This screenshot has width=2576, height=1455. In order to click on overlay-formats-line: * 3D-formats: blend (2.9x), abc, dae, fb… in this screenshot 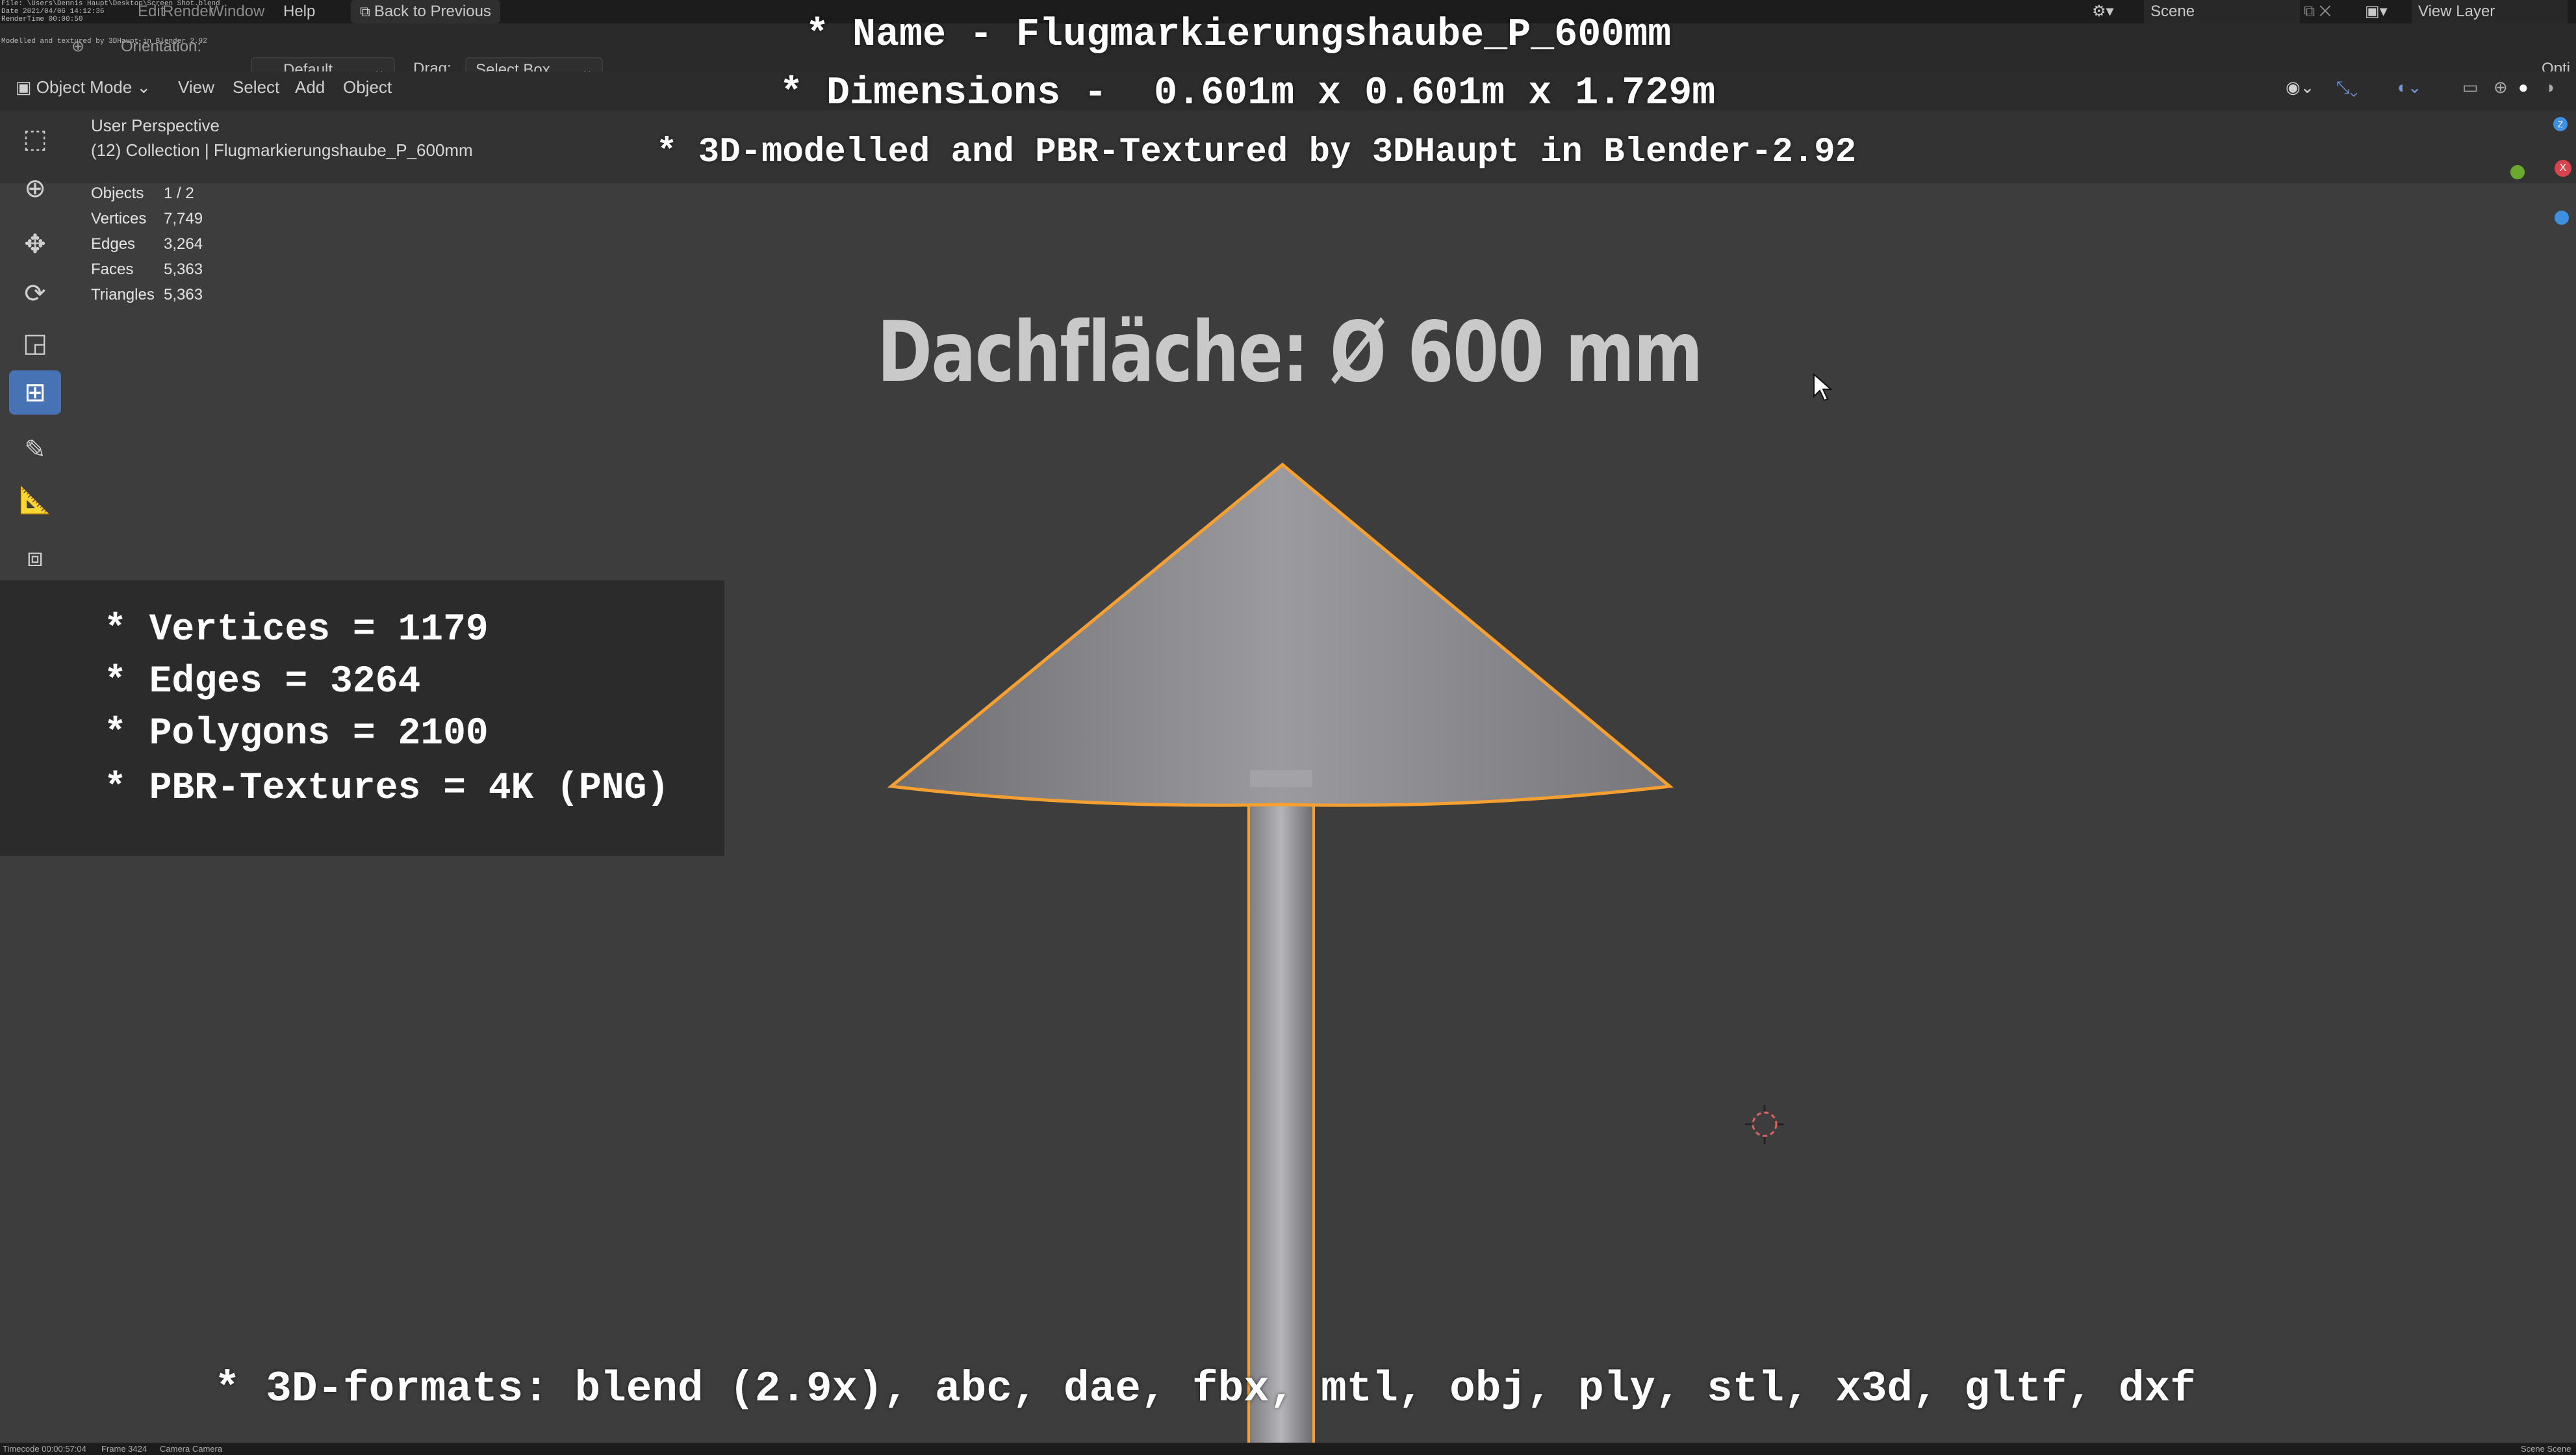, I will do `click(1205, 1389)`.